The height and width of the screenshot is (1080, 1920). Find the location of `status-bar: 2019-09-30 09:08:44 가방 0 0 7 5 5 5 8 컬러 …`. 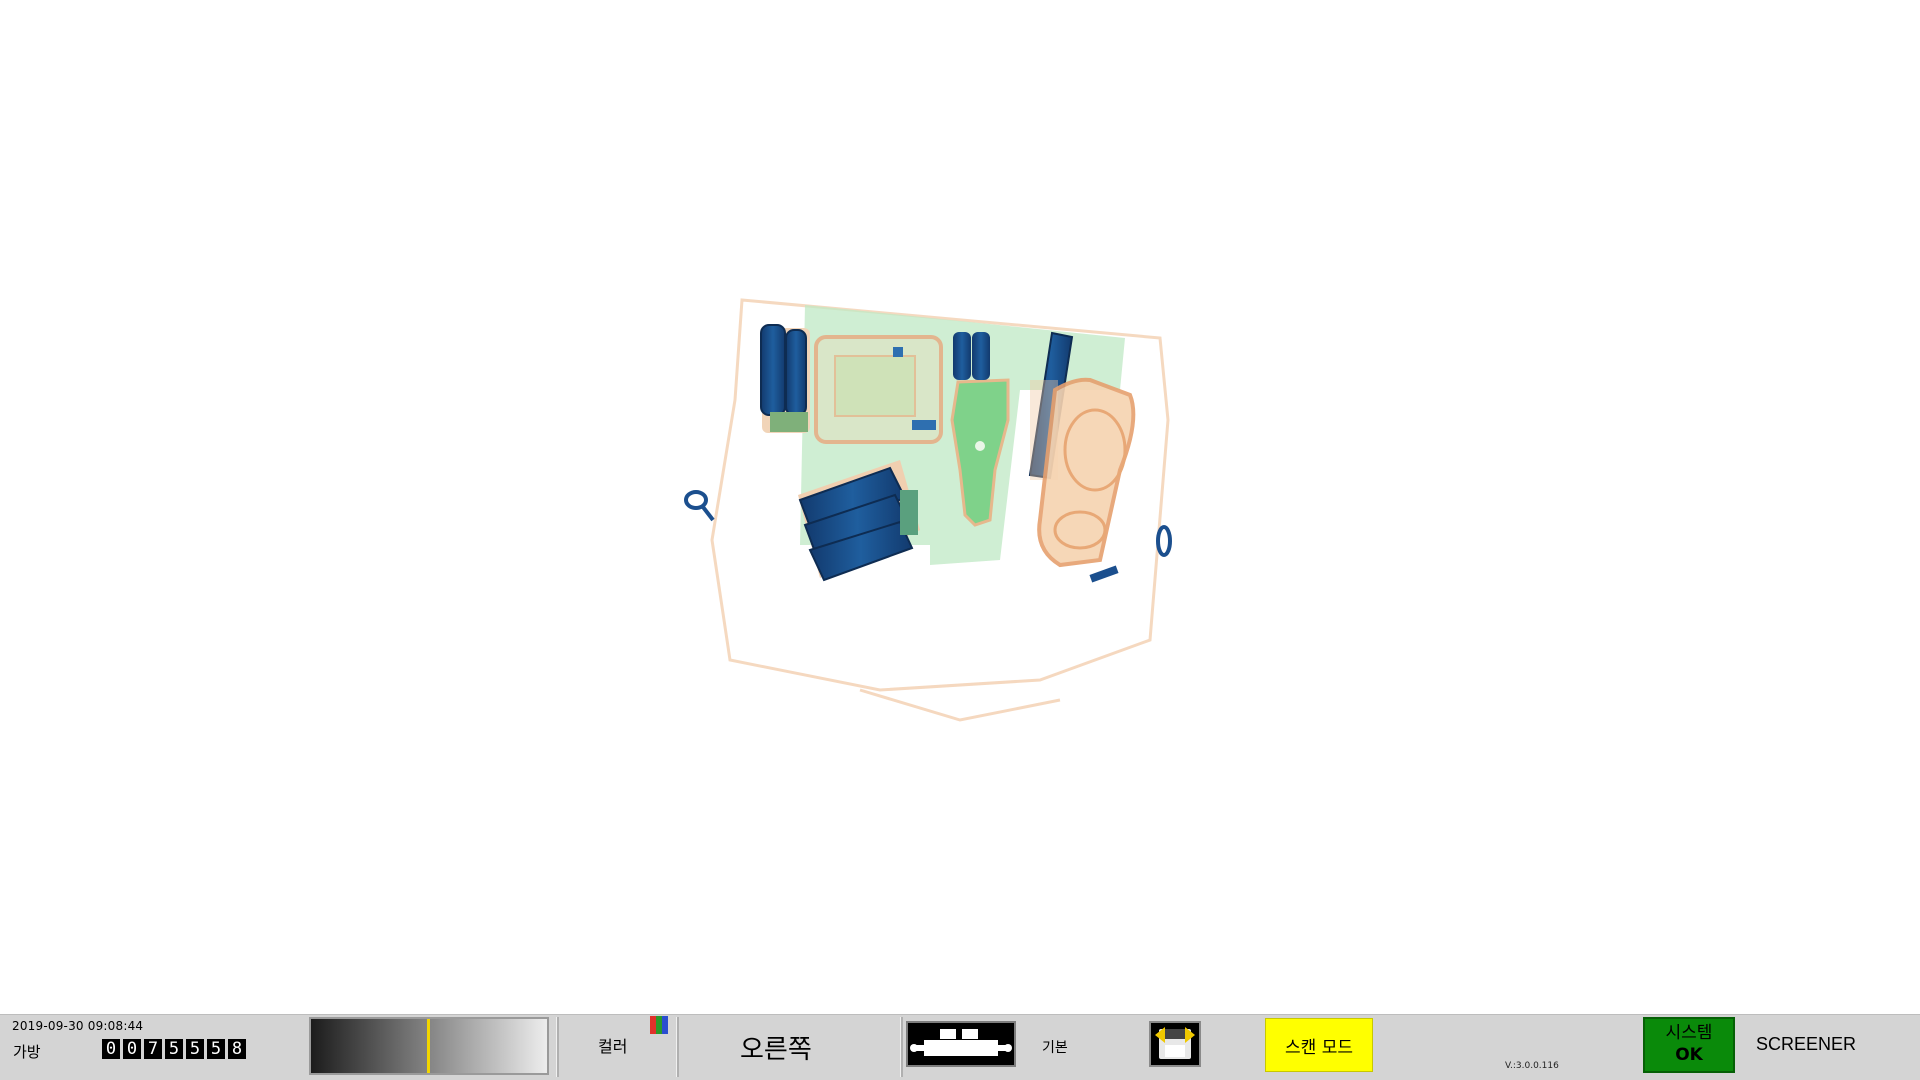

status-bar: 2019-09-30 09:08:44 가방 0 0 7 5 5 5 8 컬러 … is located at coordinates (960, 1047).